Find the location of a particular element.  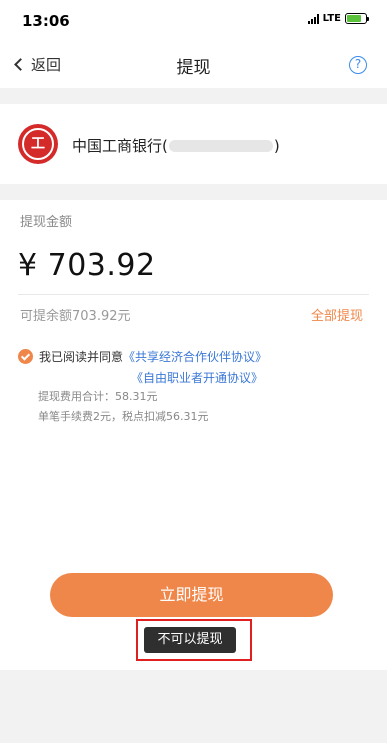

fee-detail: 单笔手续费2元，税点扣减56.31元 is located at coordinates (123, 416).